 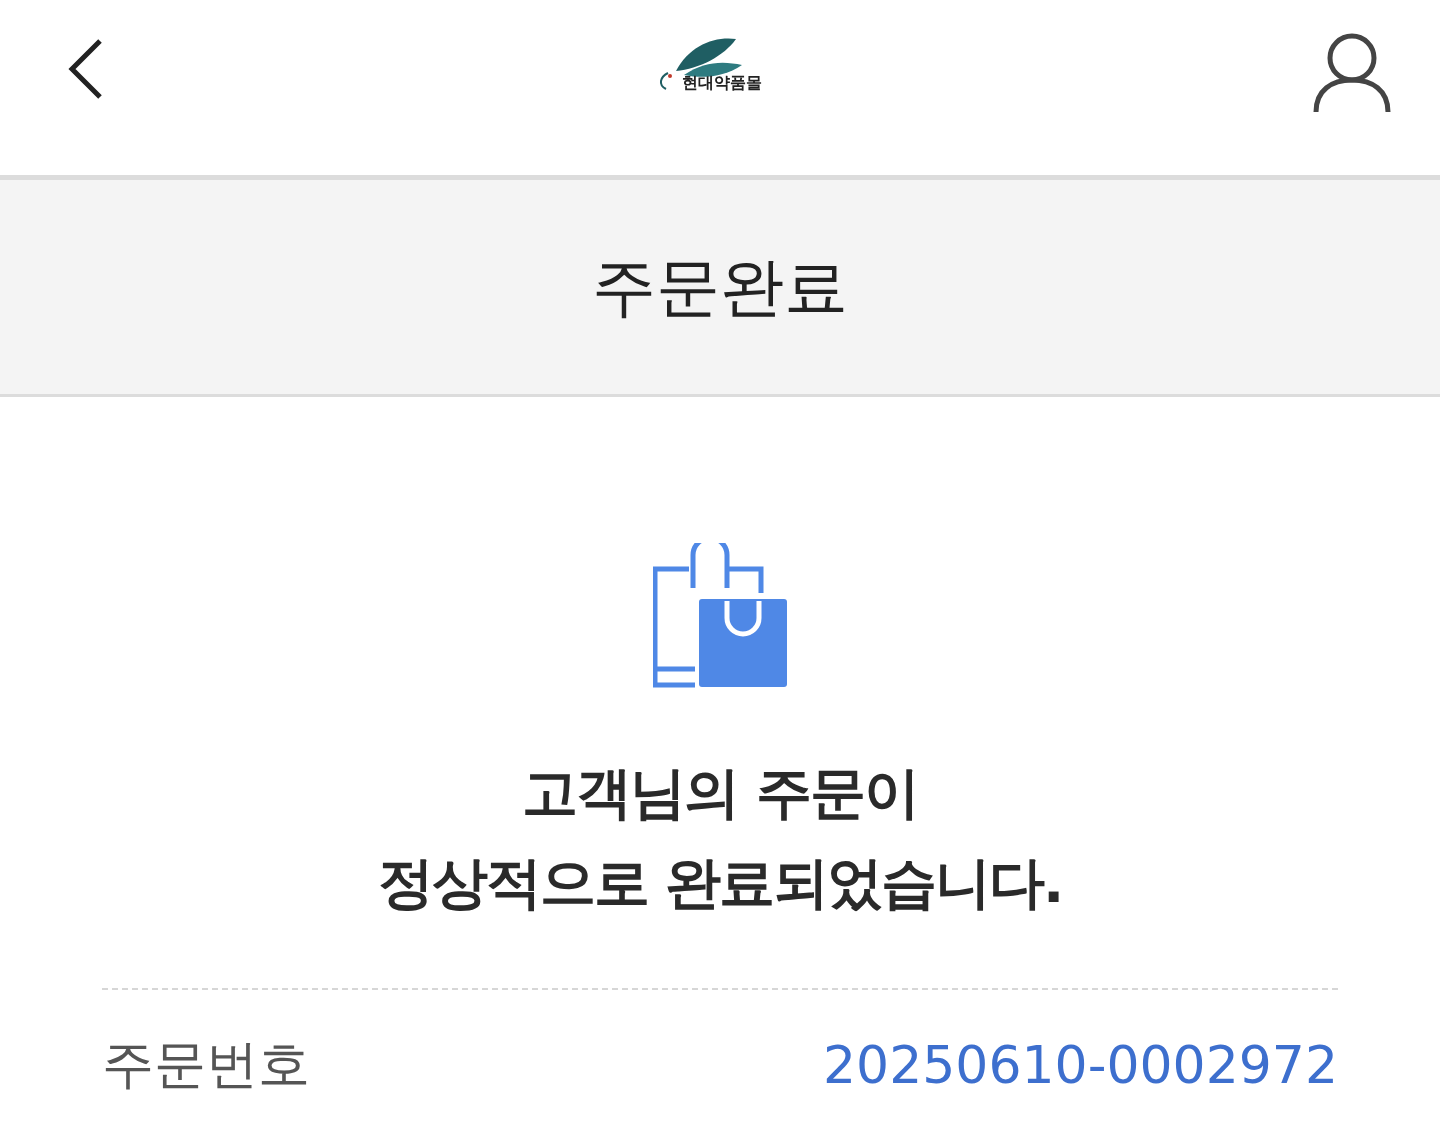 I want to click on shopping-bag-icon, so click(x=720, y=615).